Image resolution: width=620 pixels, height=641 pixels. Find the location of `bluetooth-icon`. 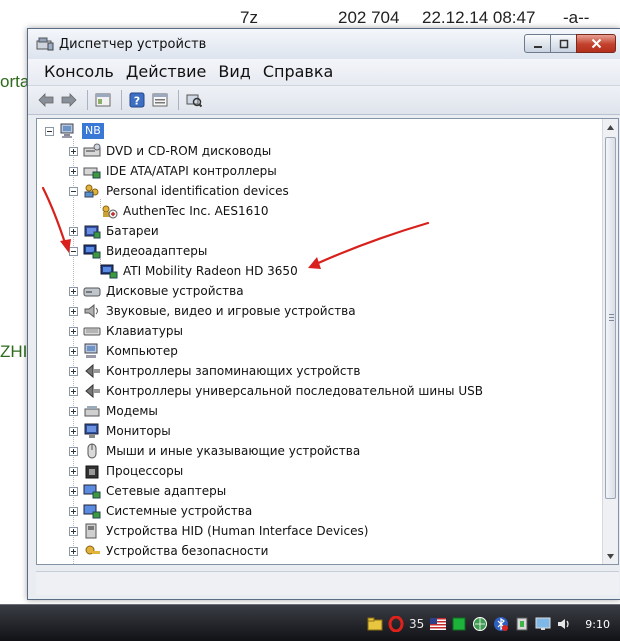

bluetooth-icon is located at coordinates (501, 624).